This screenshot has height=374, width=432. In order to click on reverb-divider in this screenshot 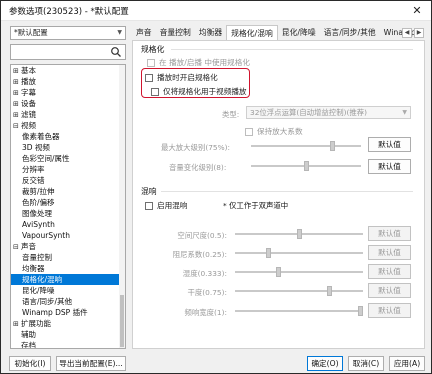, I will do `click(287, 191)`.